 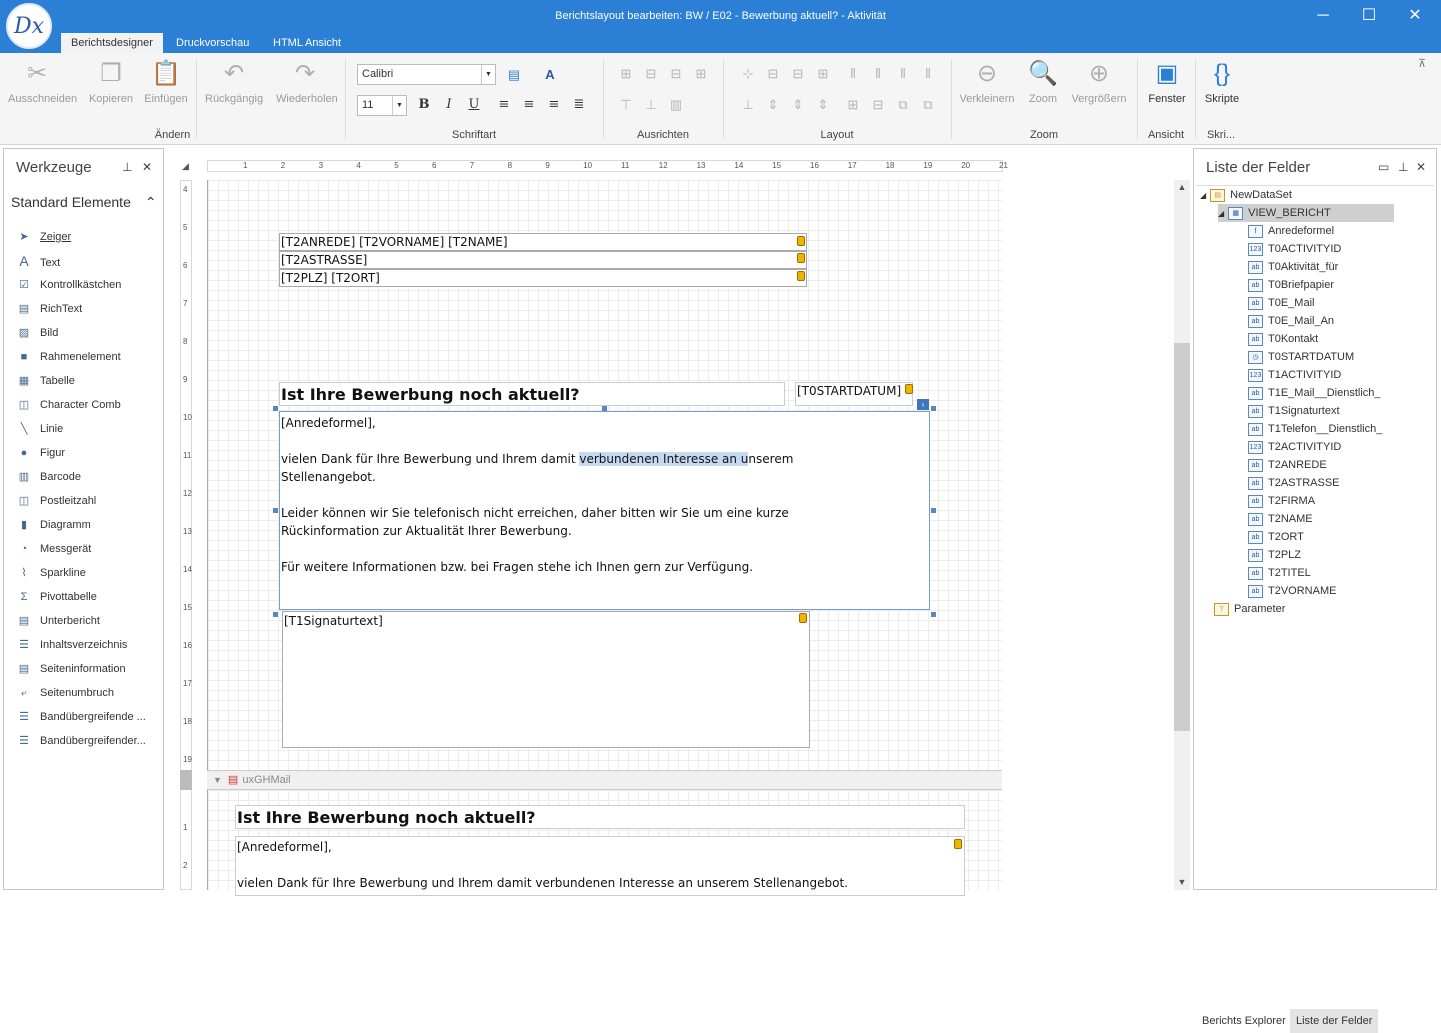 What do you see at coordinates (546, 679) in the screenshot?
I see `field-signatur: [T1Signaturtext]` at bounding box center [546, 679].